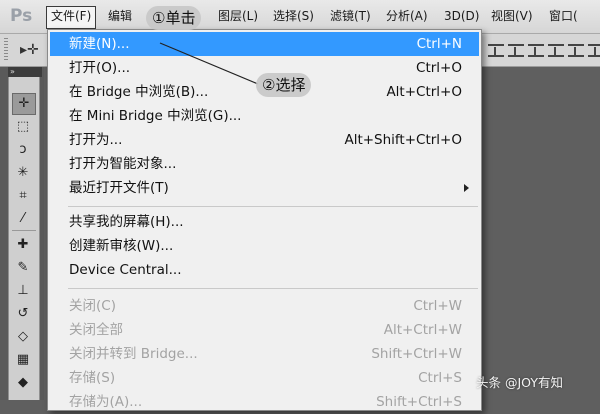 The height and width of the screenshot is (414, 600). Describe the element at coordinates (174, 18) in the screenshot. I see `annotation-step-1: ①单击` at that location.